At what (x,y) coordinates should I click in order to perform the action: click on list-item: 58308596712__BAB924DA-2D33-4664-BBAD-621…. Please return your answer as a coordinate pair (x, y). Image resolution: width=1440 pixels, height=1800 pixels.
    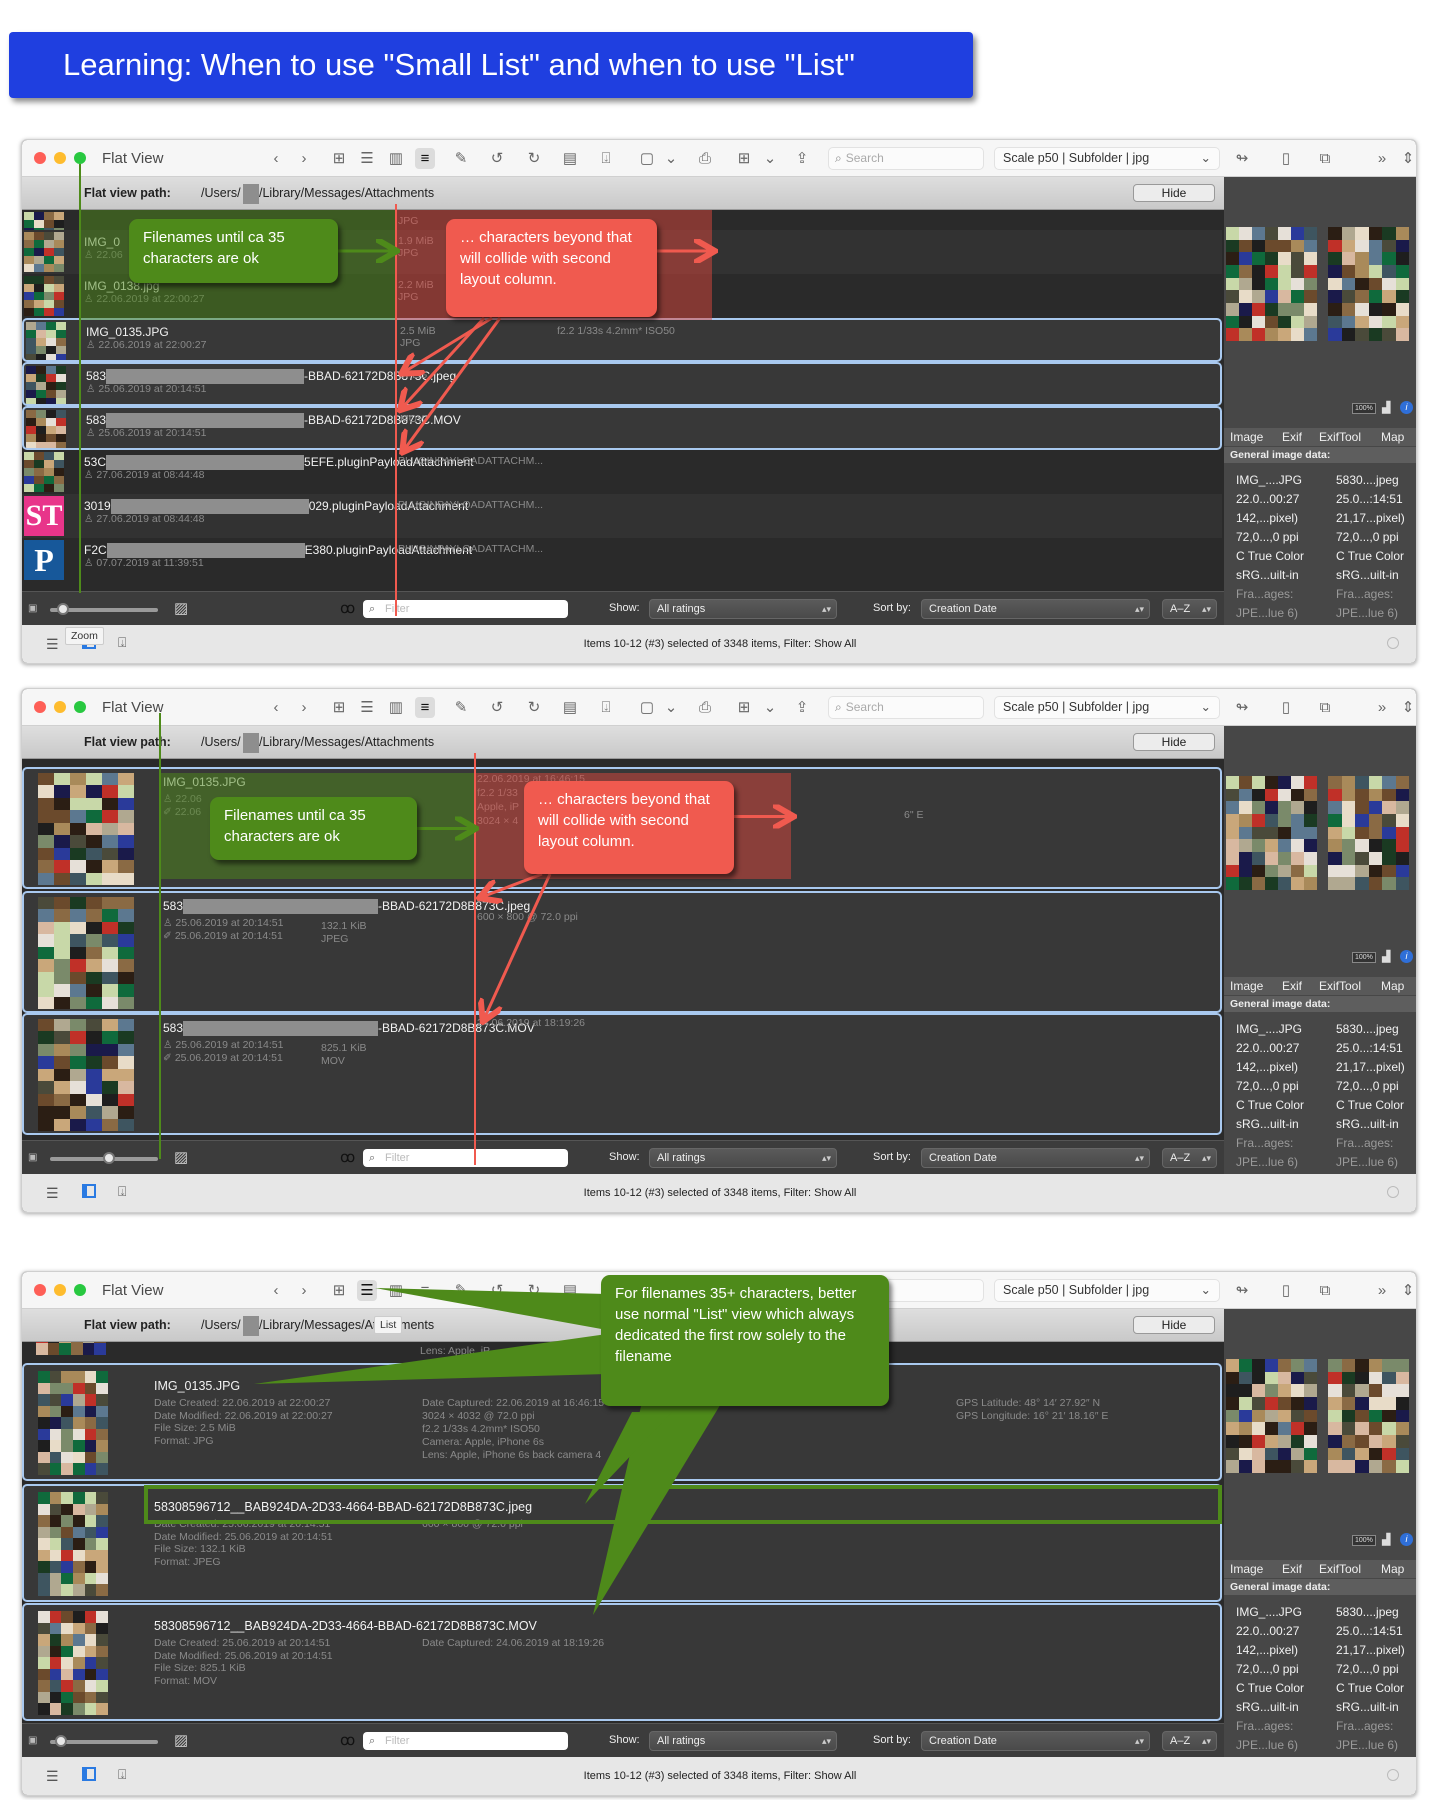
    Looking at the image, I should click on (622, 1662).